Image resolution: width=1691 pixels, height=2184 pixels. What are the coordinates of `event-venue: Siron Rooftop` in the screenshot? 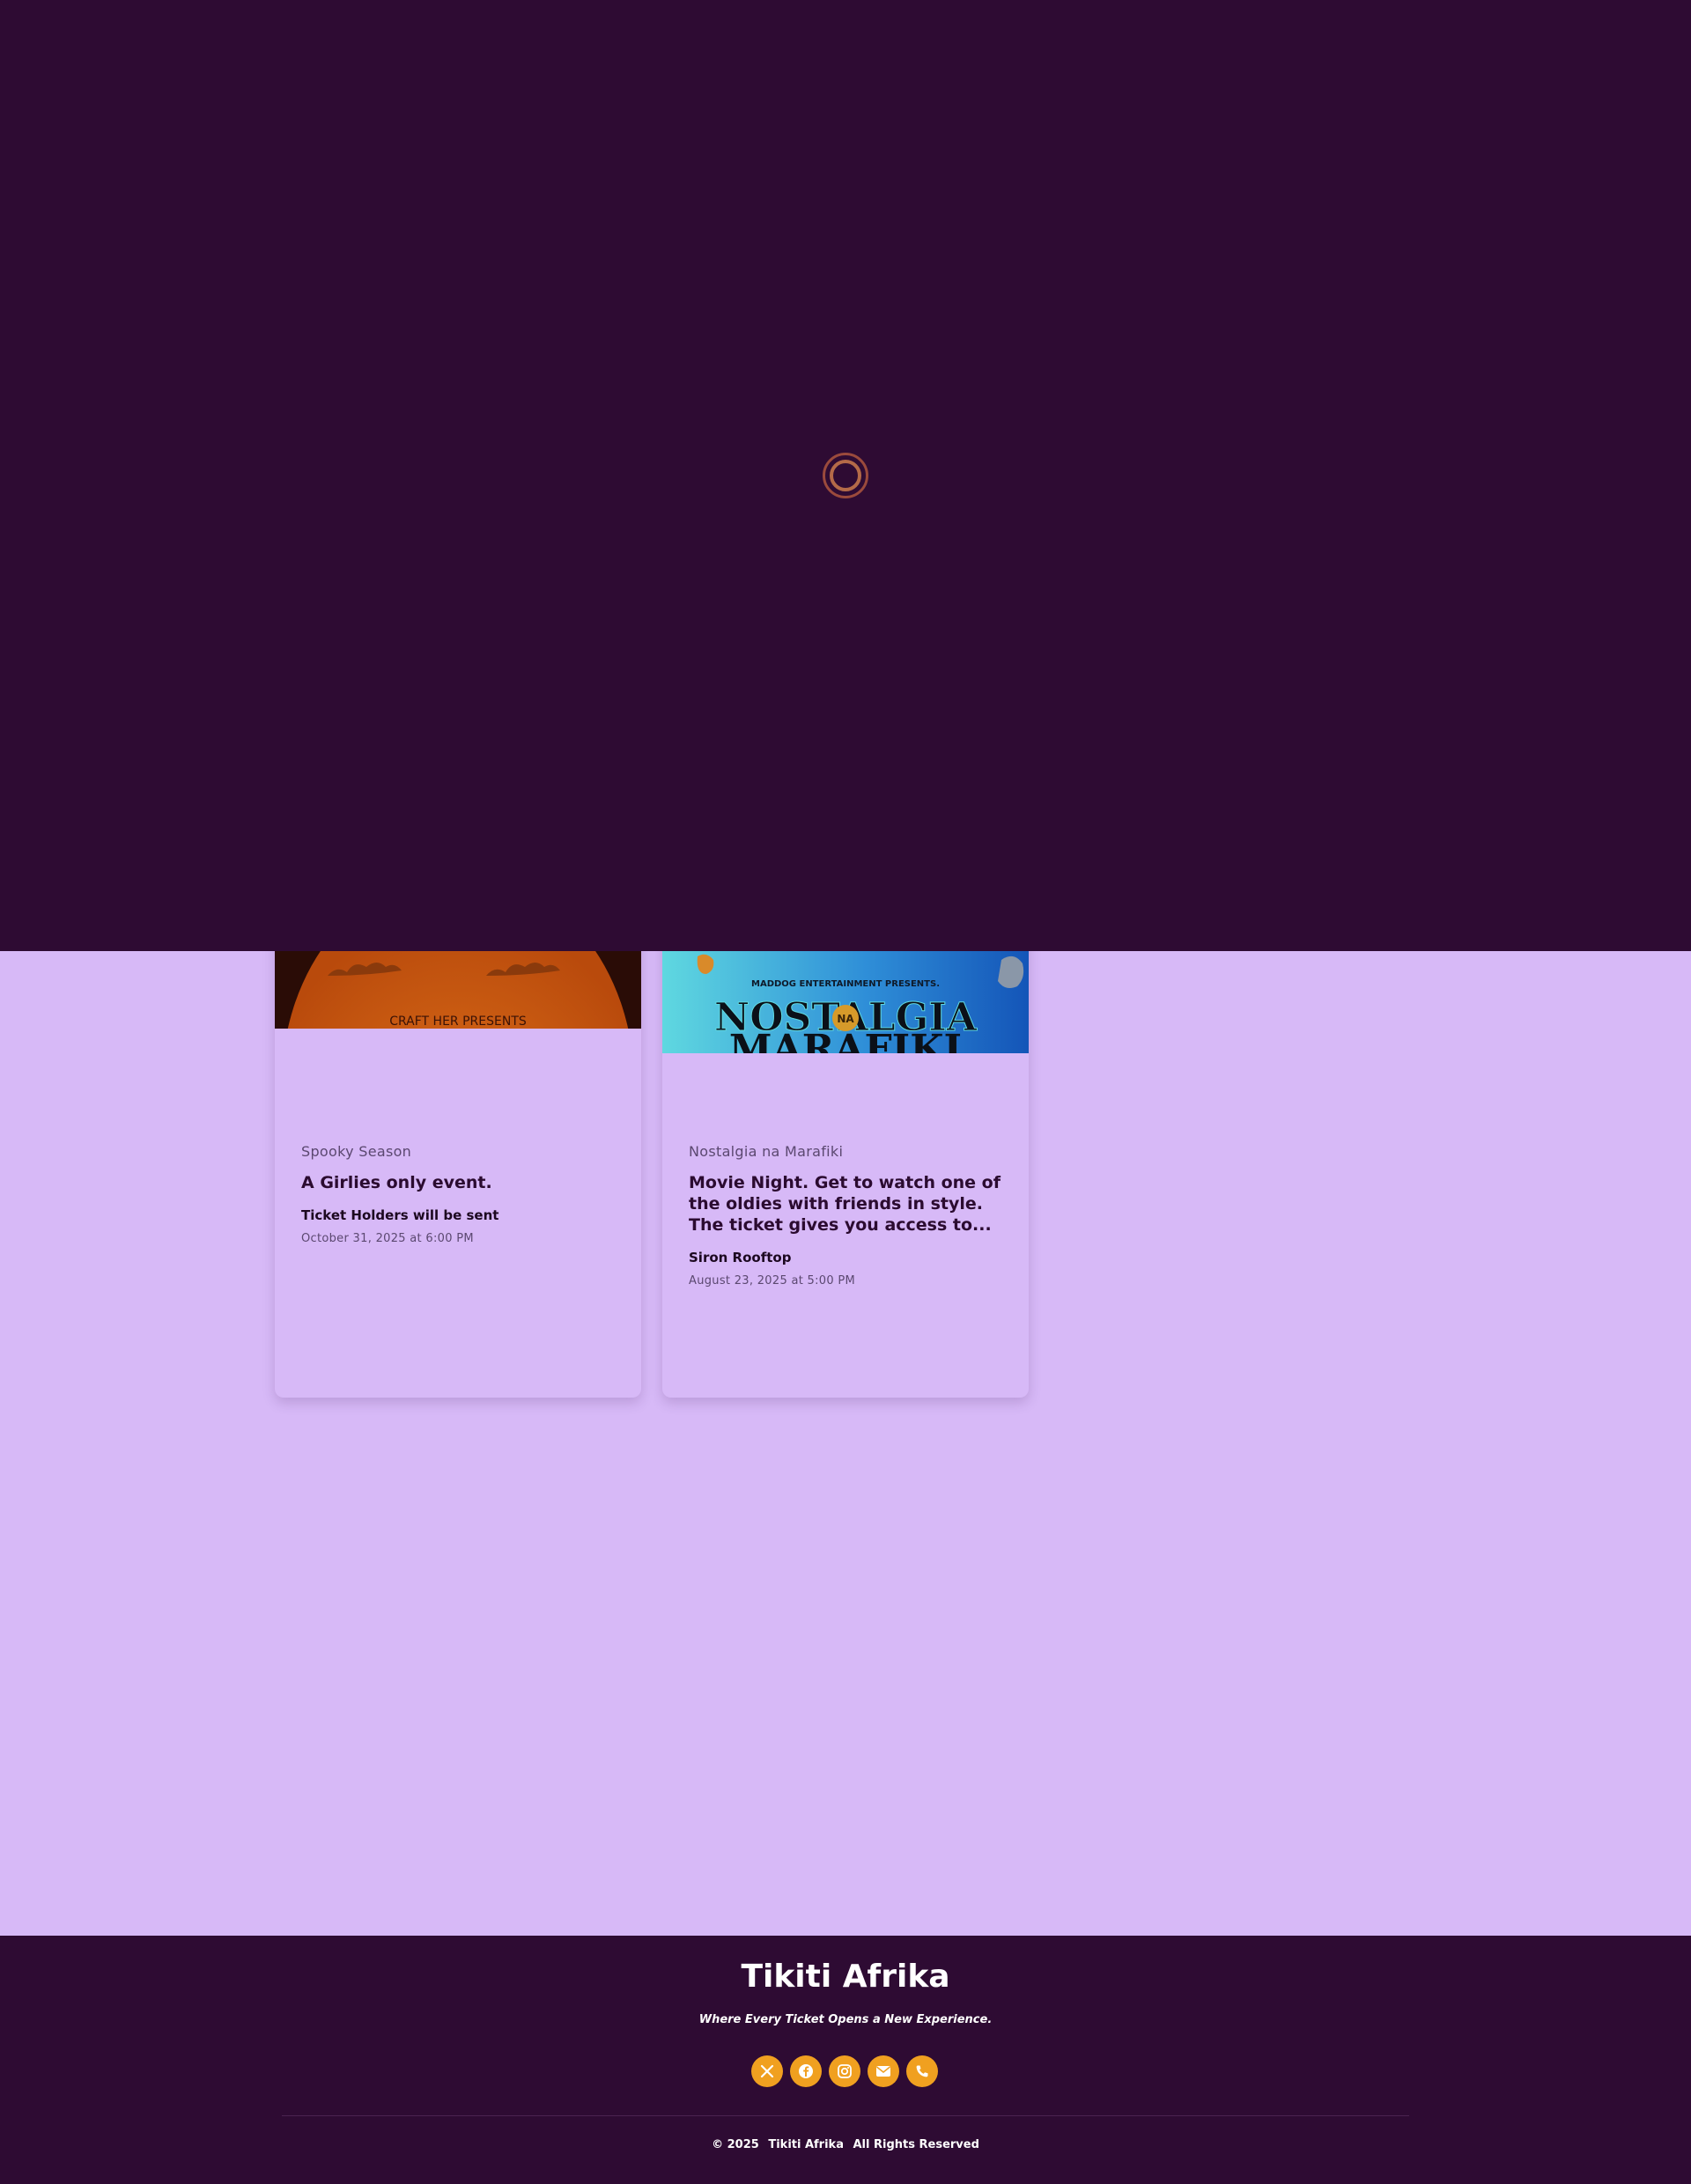 It's located at (740, 1257).